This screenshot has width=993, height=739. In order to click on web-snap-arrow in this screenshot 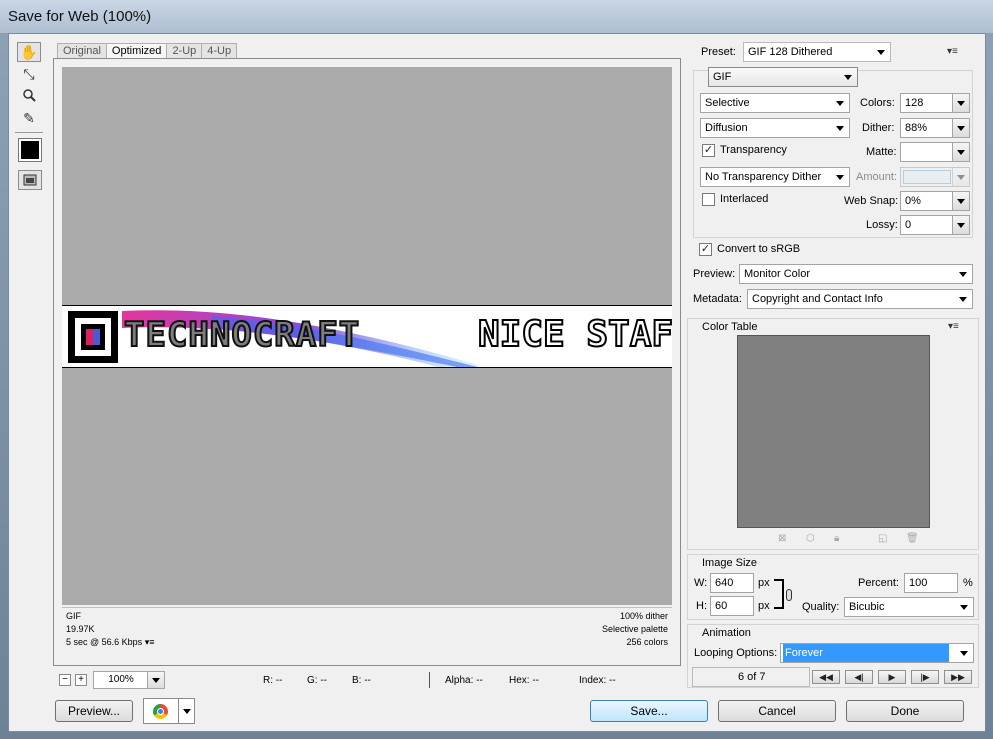, I will do `click(960, 201)`.